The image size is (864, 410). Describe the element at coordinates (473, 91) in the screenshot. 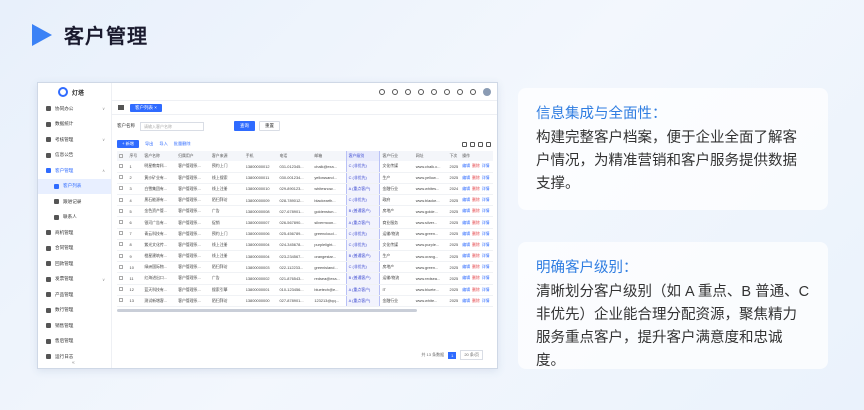

I see `help-icon` at that location.